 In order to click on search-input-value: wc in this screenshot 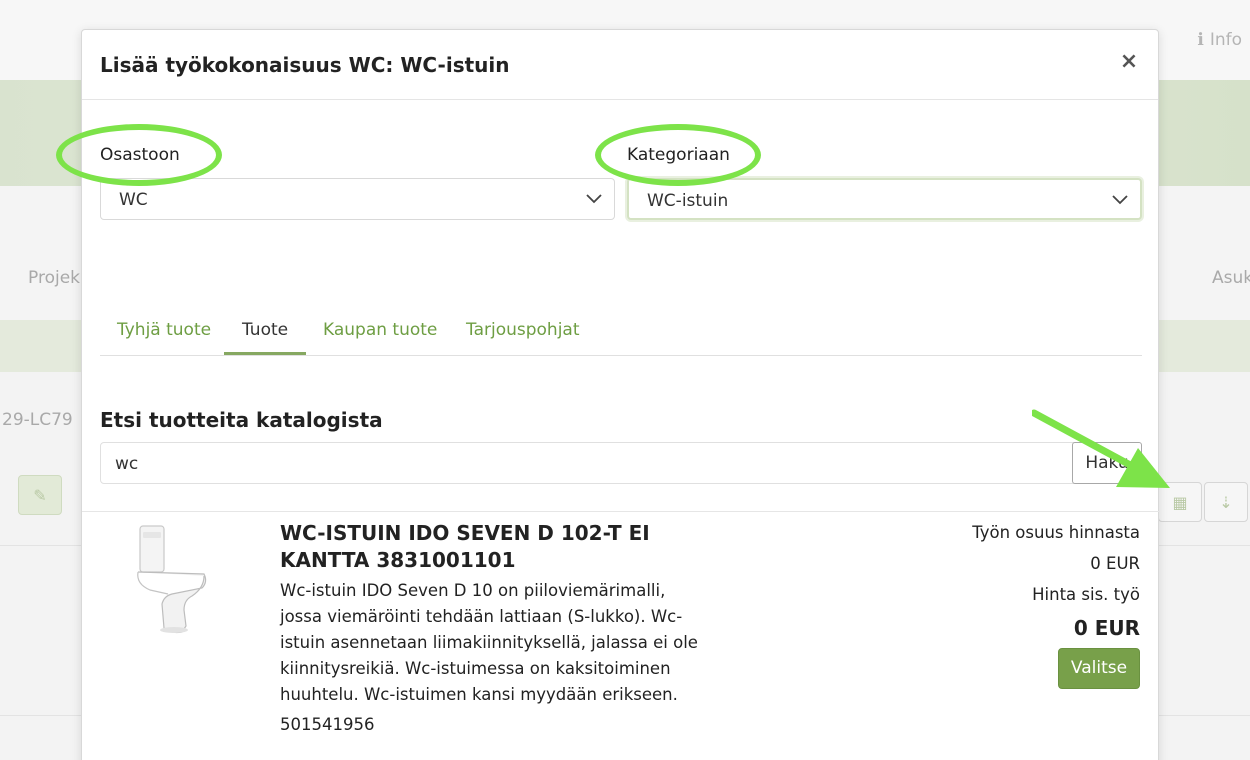, I will do `click(127, 464)`.